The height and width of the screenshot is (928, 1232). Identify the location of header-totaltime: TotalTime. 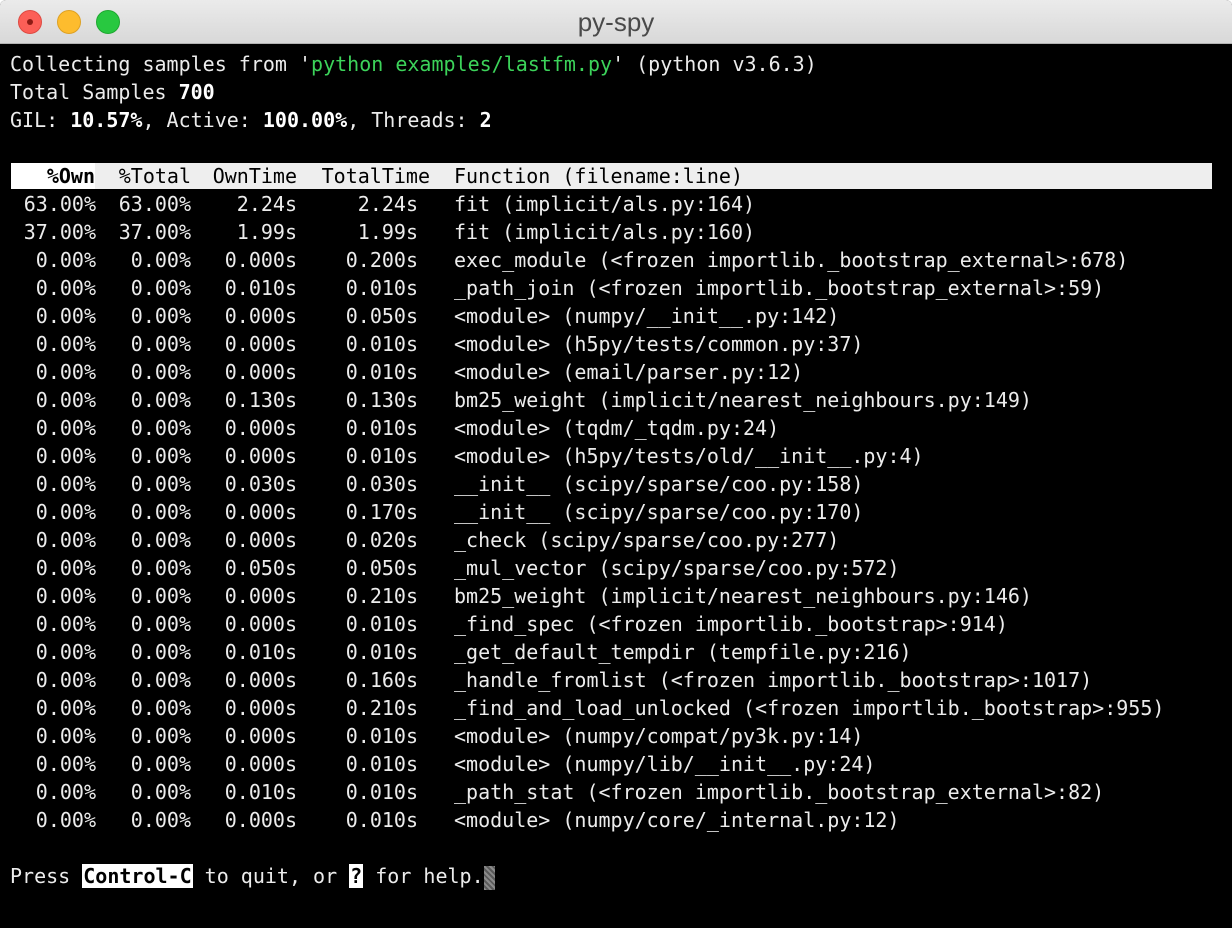
(363, 176).